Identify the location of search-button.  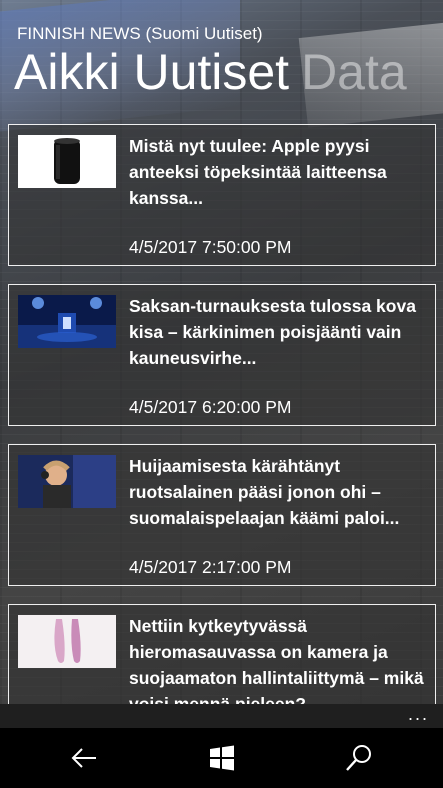
(359, 758).